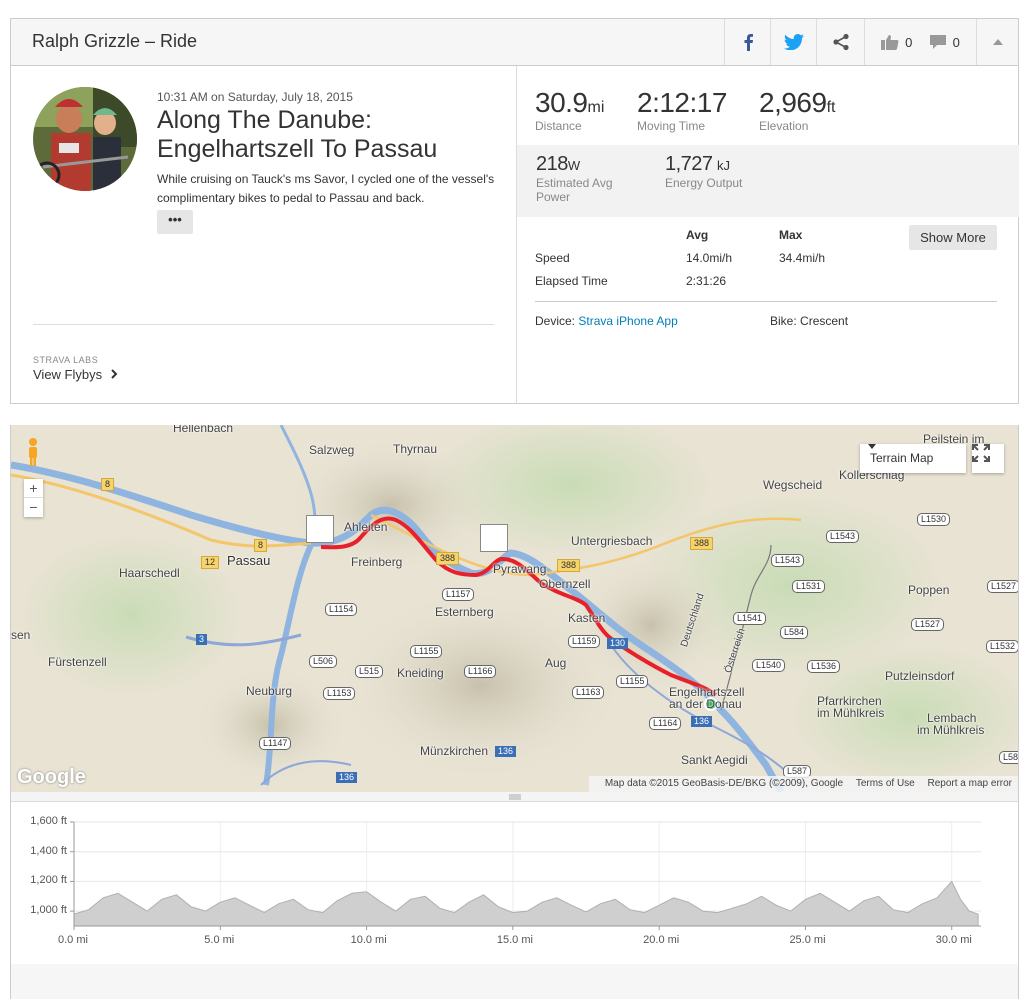 Image resolution: width=1024 pixels, height=999 pixels. I want to click on road-shield: L1536, so click(824, 666).